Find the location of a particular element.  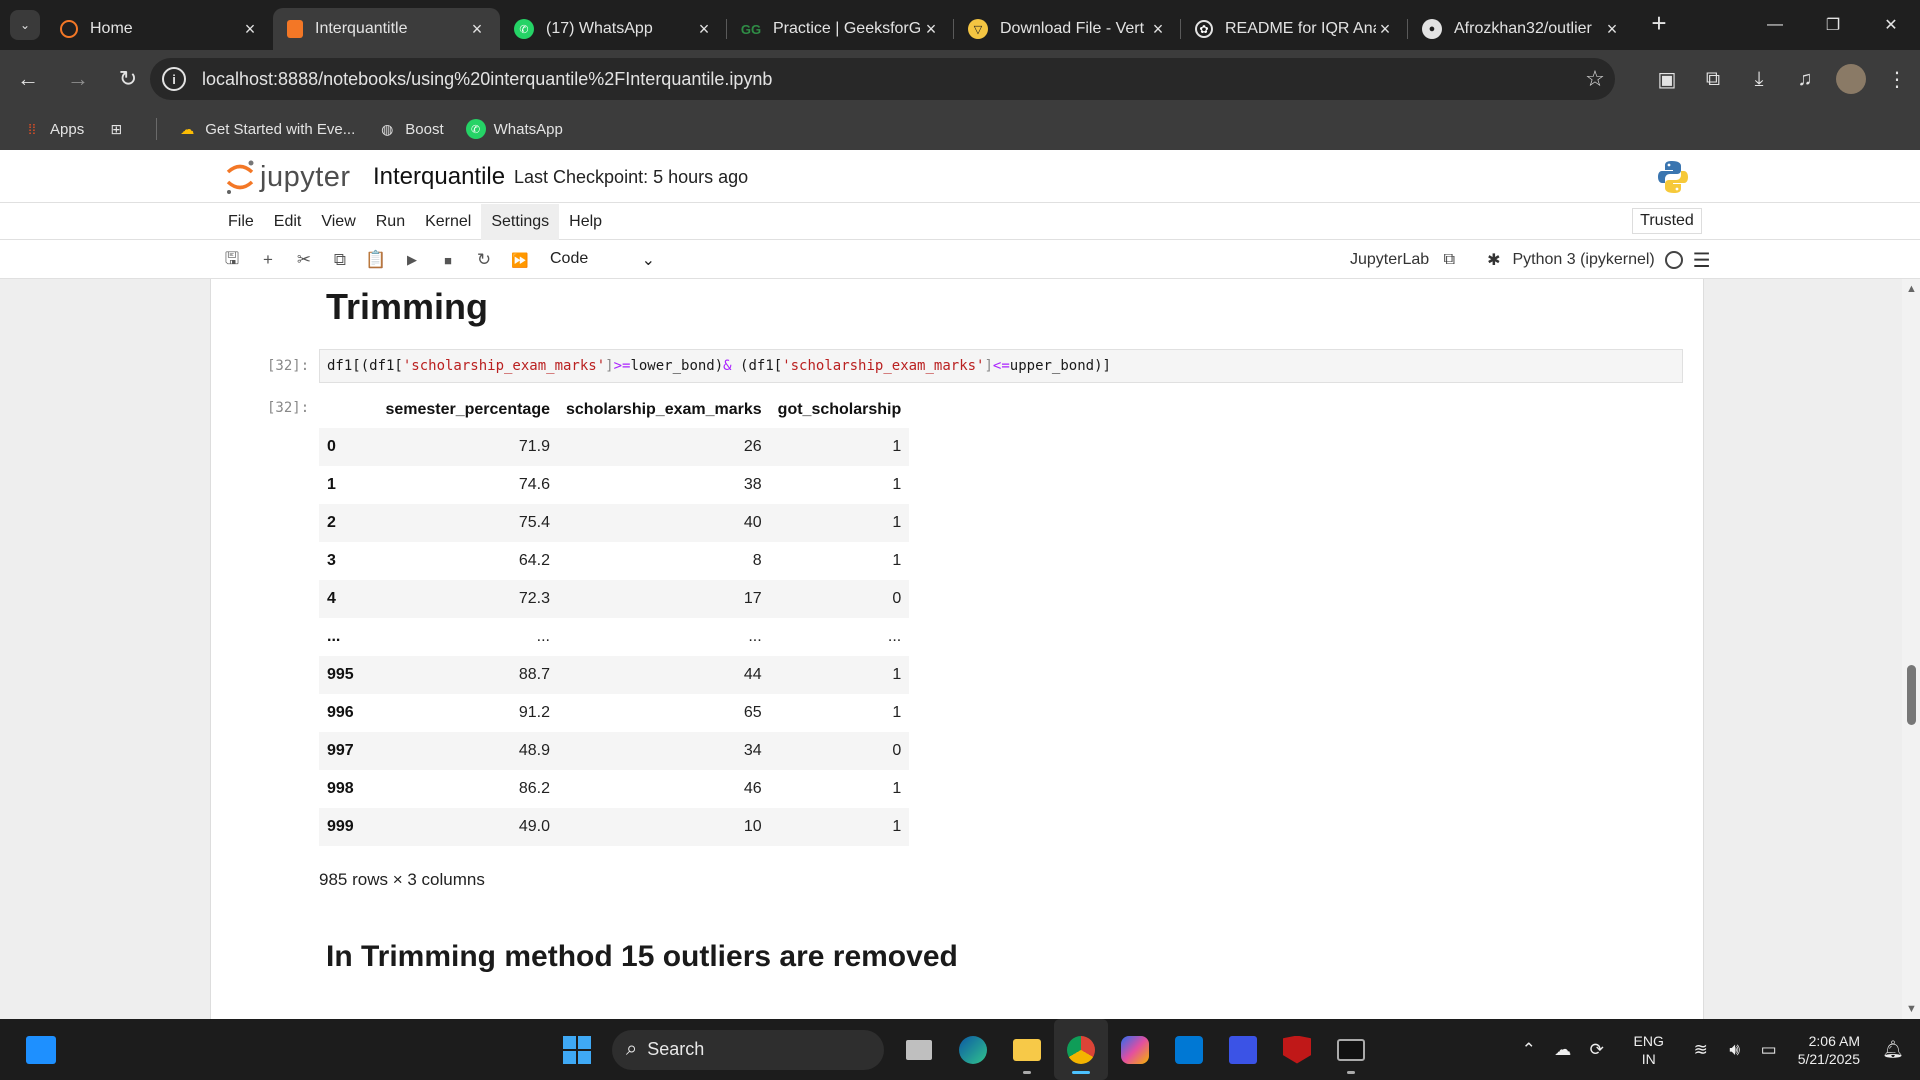

browser-tab-download: ▽ Download File - Vert × is located at coordinates (1067, 29).